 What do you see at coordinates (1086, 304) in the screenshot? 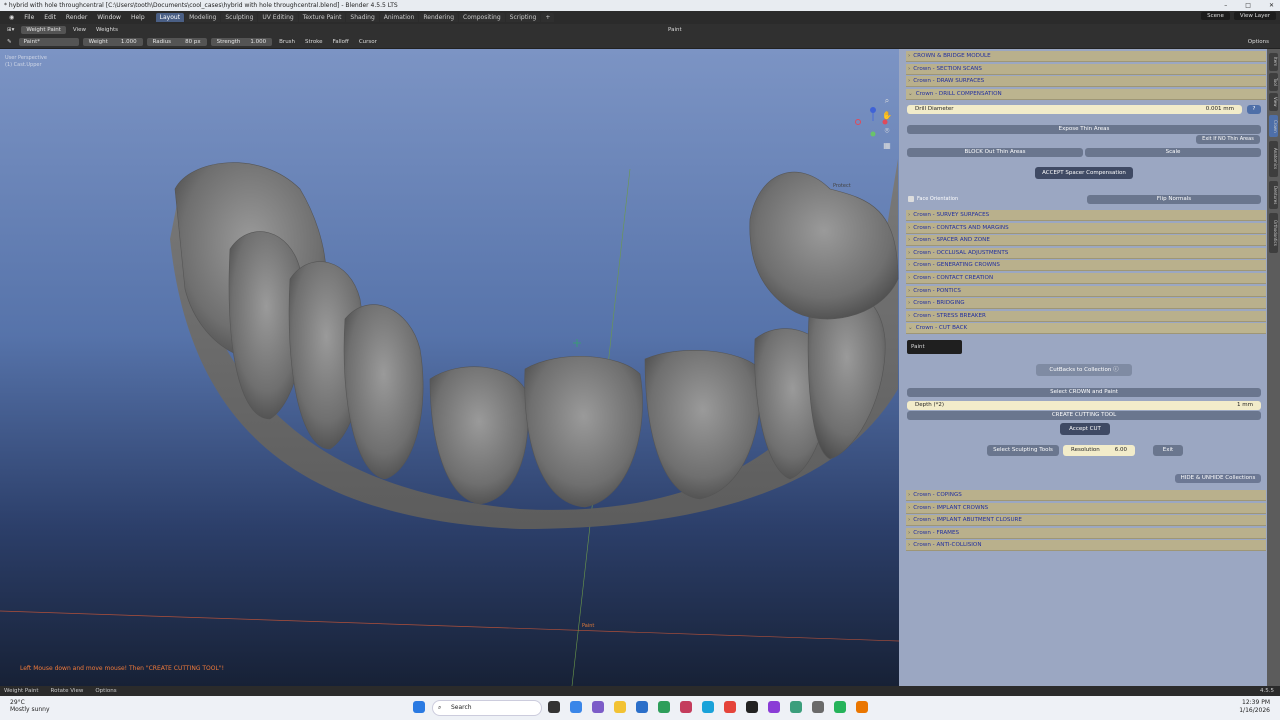
I see `section-bridging: › Crown - BRIDGING` at bounding box center [1086, 304].